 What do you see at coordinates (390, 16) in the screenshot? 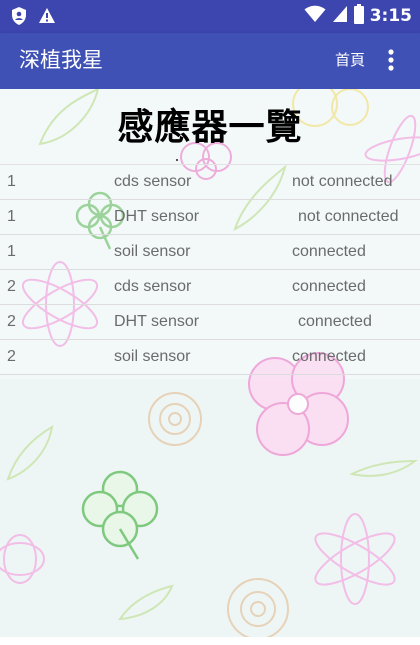
I see `clock-time: 3:15` at bounding box center [390, 16].